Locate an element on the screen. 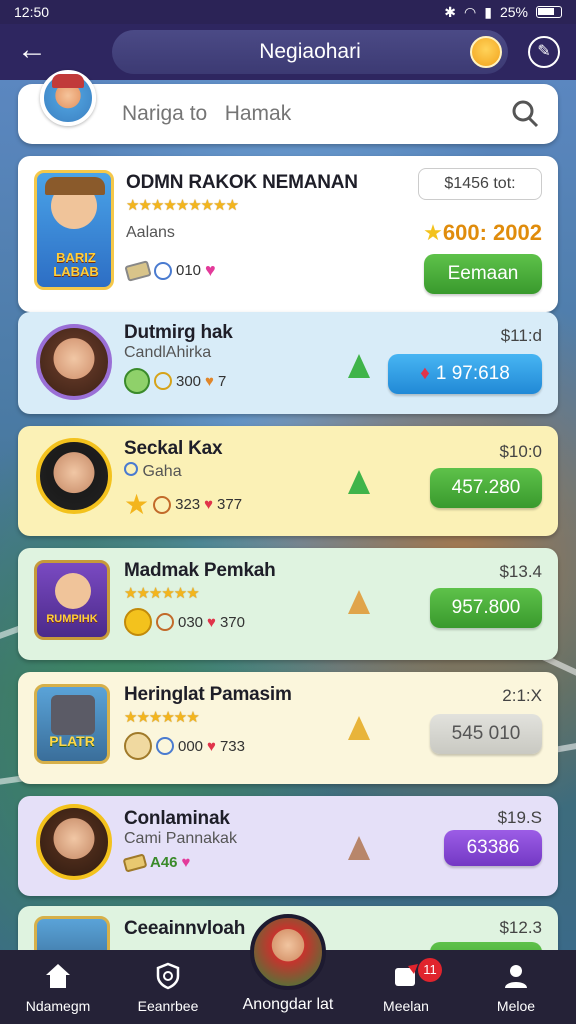 This screenshot has width=576, height=1024. shield-icon is located at coordinates (168, 976).